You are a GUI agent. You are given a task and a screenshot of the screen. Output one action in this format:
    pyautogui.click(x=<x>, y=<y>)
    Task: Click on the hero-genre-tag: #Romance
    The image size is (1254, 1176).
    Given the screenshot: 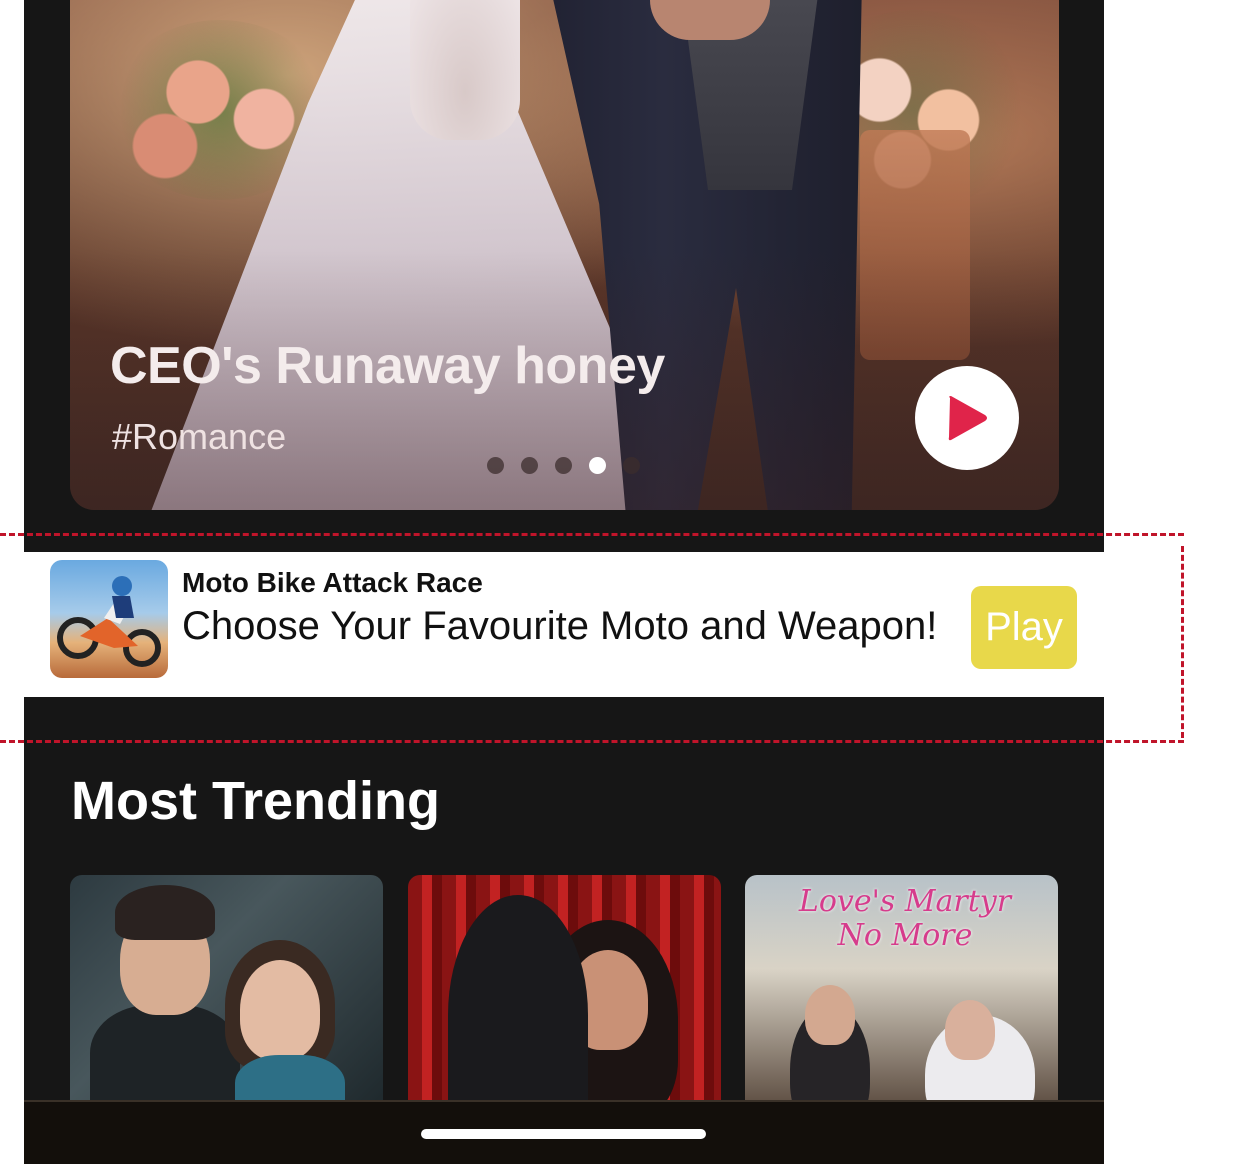 What is the action you would take?
    pyautogui.click(x=199, y=436)
    